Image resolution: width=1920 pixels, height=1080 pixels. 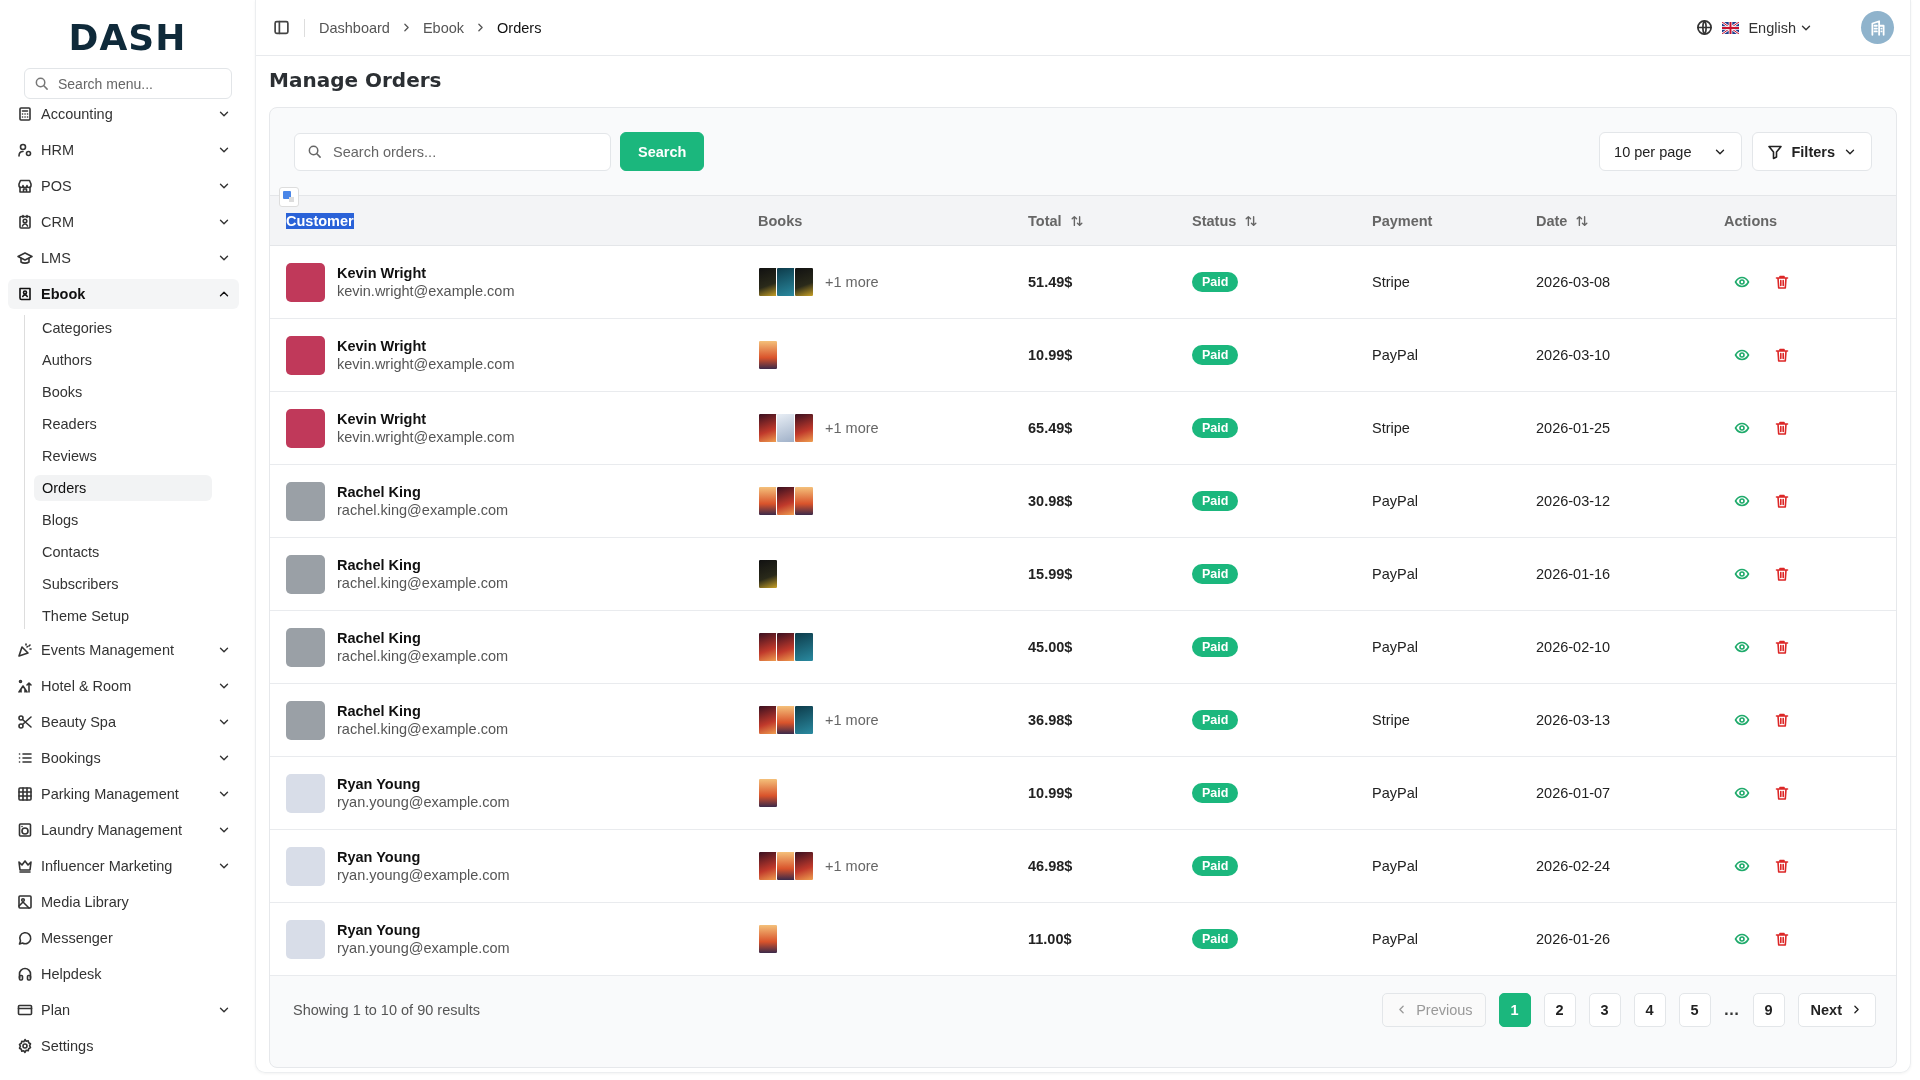 What do you see at coordinates (354, 27) in the screenshot?
I see `breadcrumb-link: Dashboard` at bounding box center [354, 27].